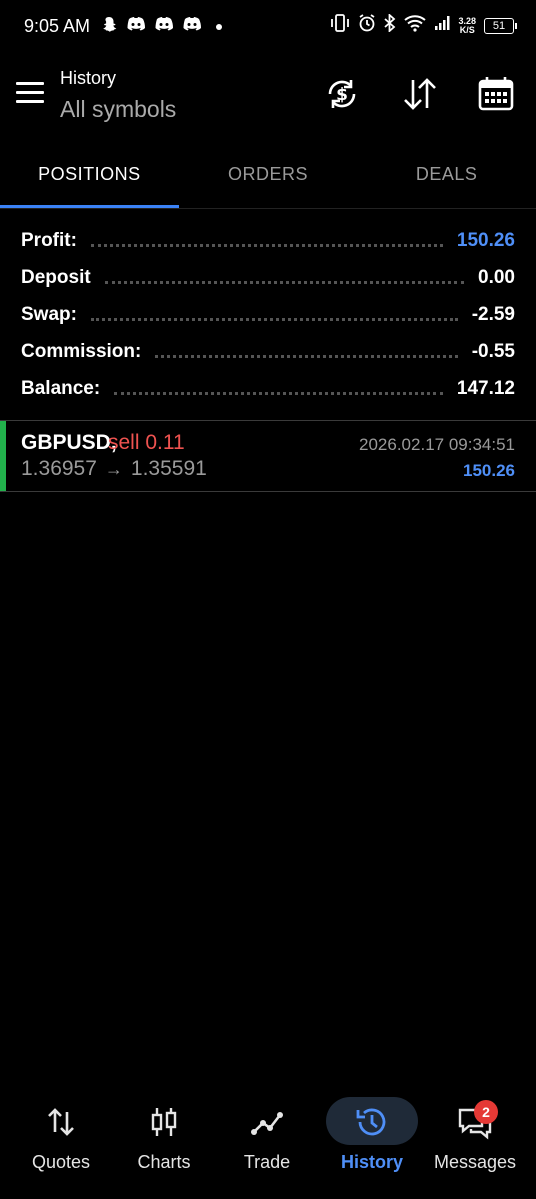  I want to click on nav-label: Quotes, so click(61, 1162).